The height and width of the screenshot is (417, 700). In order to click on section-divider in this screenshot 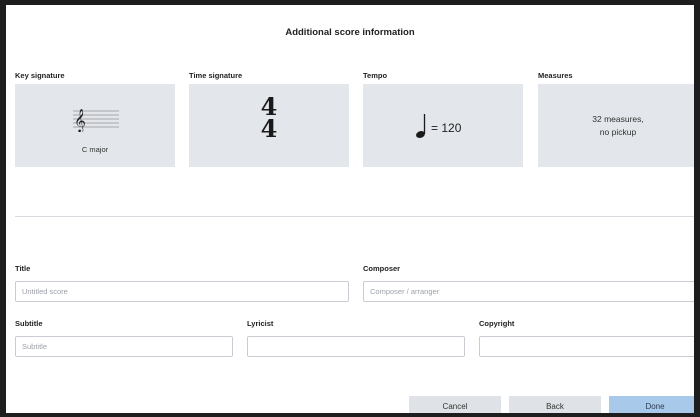, I will do `click(354, 216)`.